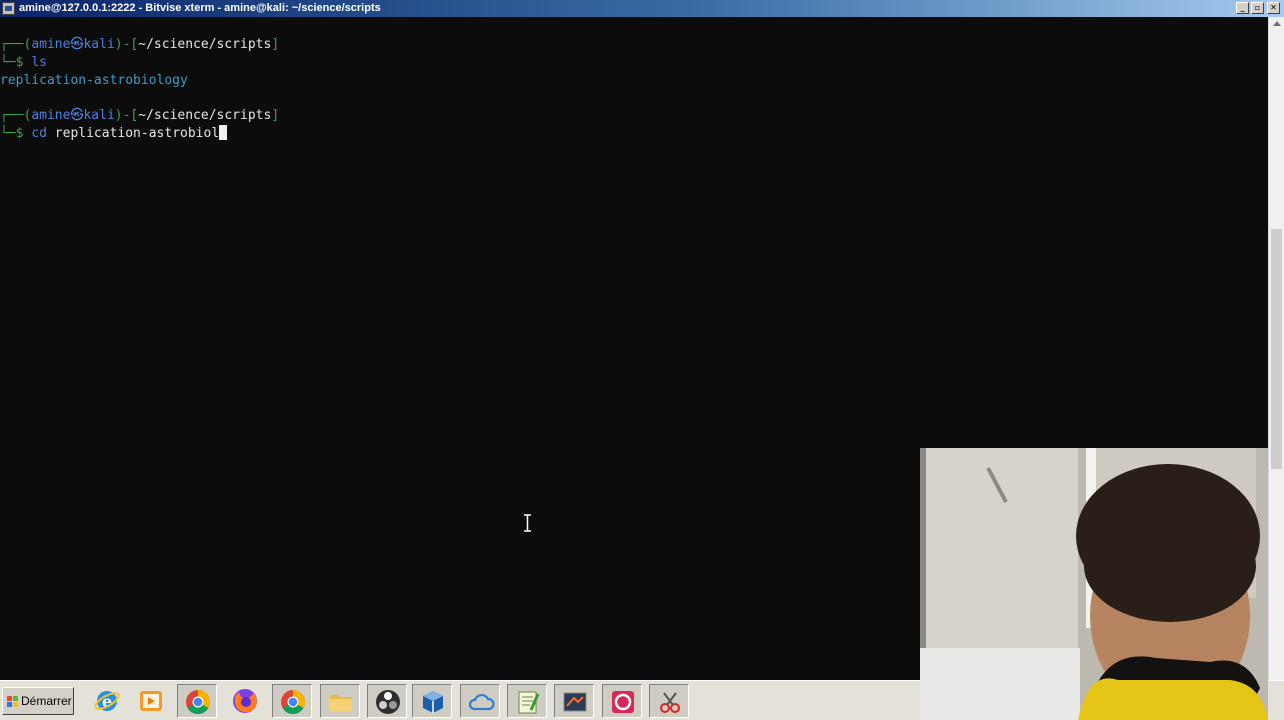  I want to click on command-line-1: └─$ ls, so click(23, 63).